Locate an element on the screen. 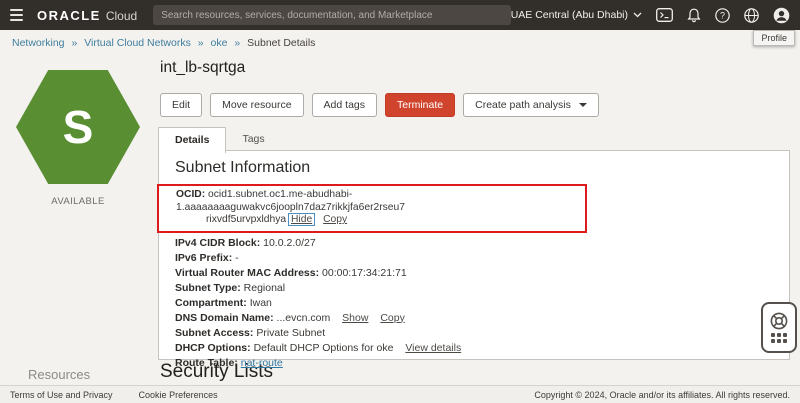 The height and width of the screenshot is (403, 800). field-label: Route Table: is located at coordinates (206, 362).